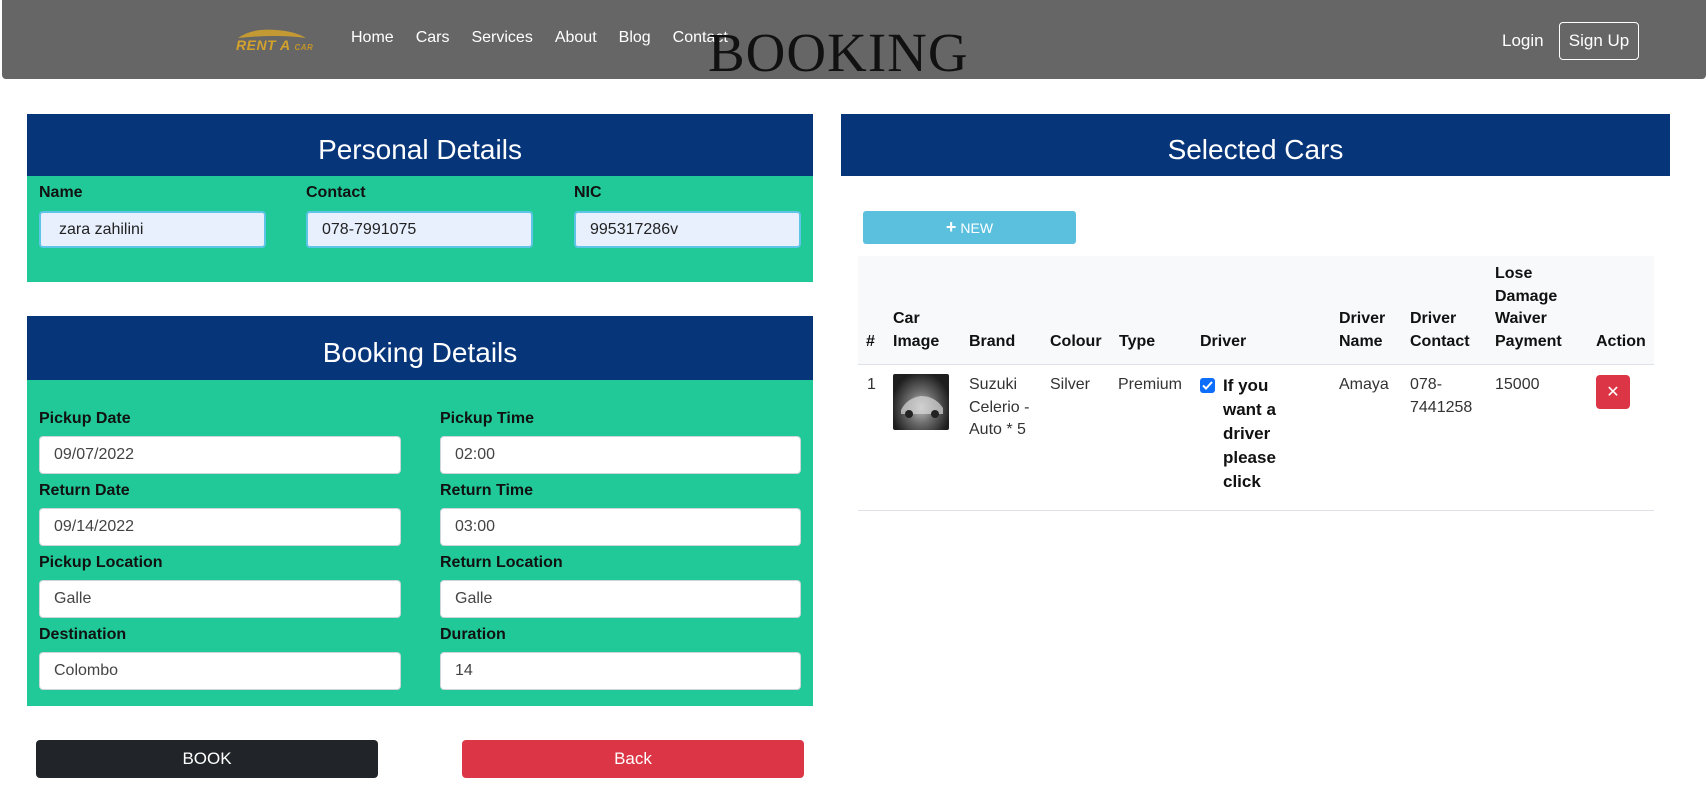 The image size is (1708, 805). Describe the element at coordinates (1441, 396) in the screenshot. I see `row-driver-contact: 078- 7441258` at that location.